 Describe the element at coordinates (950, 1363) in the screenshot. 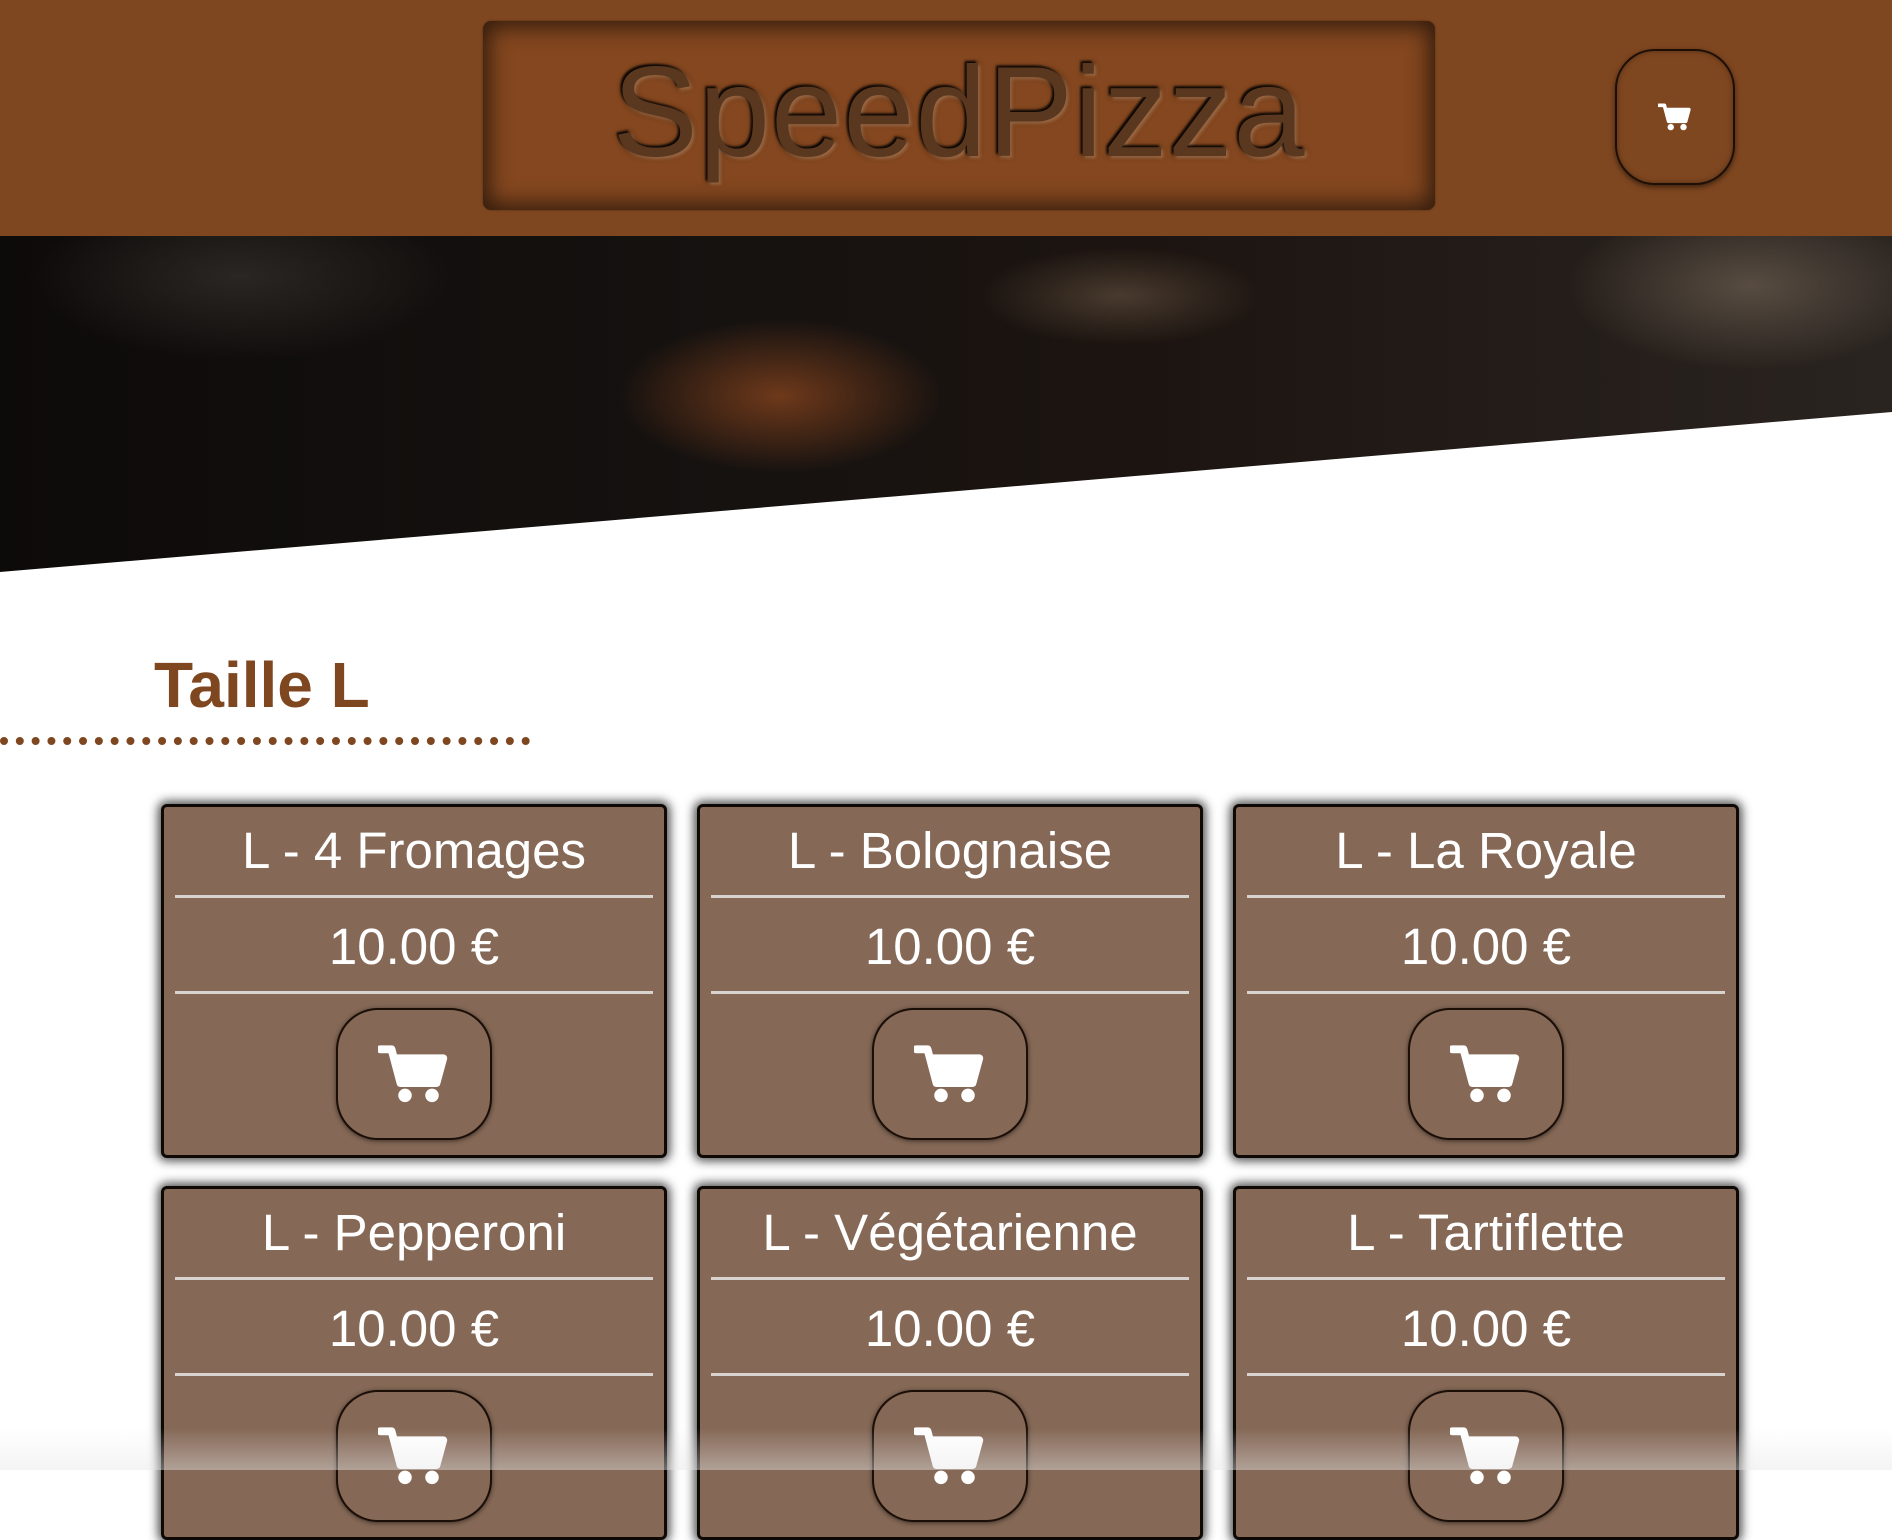

I see `product-card: L - Végétarienne 10.00 €` at that location.